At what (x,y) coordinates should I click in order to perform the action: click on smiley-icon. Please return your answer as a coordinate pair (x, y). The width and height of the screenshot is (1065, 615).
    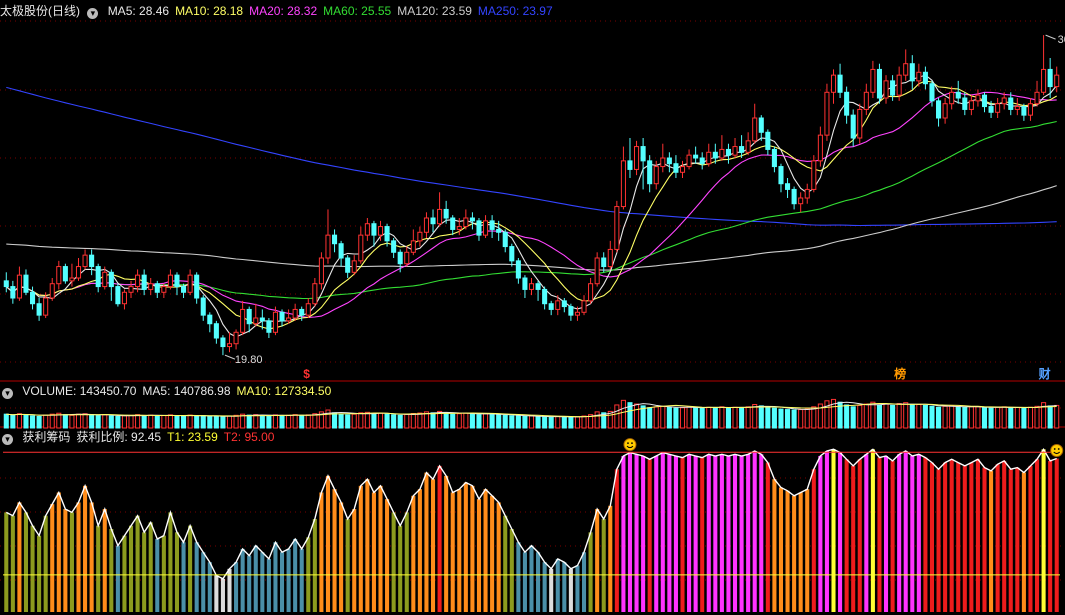
    Looking at the image, I should click on (1057, 451).